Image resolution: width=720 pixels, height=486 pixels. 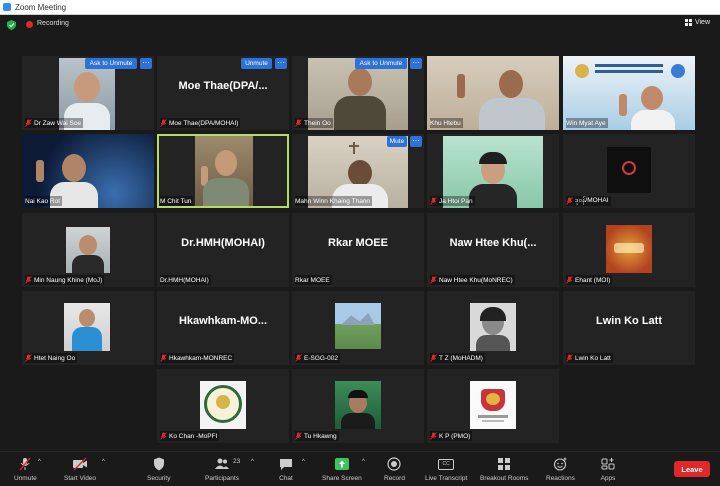 I want to click on muted-microphone-icon, so click(x=25, y=464).